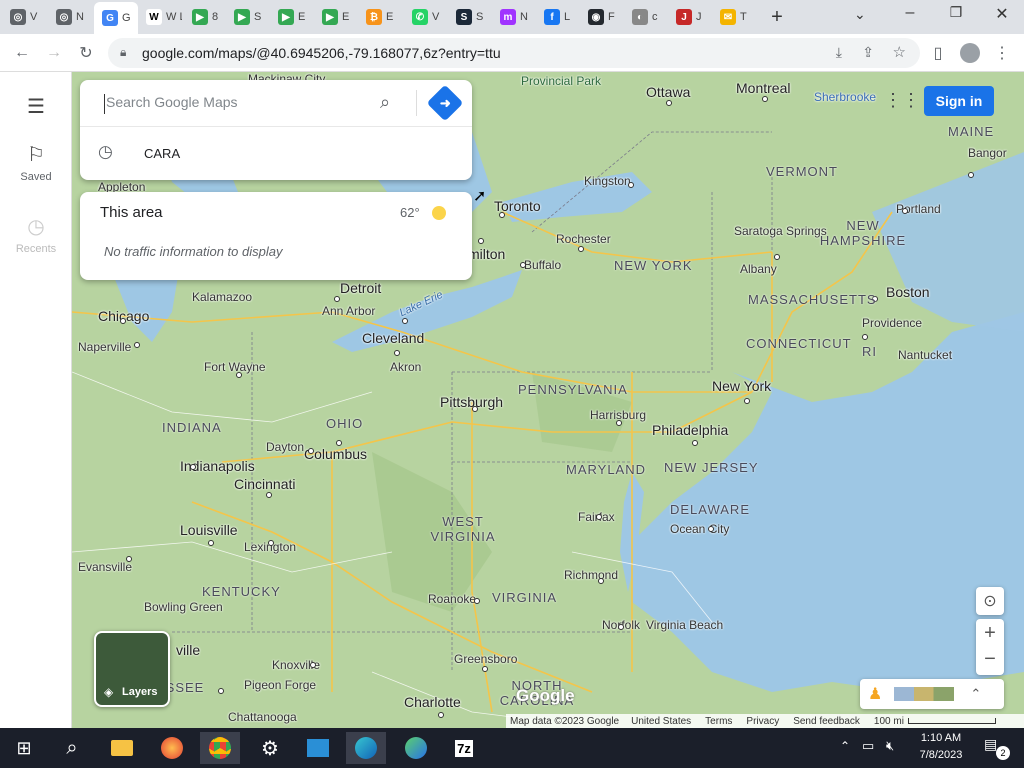 Image resolution: width=1024 pixels, height=768 pixels. I want to click on edge-icon, so click(366, 748).